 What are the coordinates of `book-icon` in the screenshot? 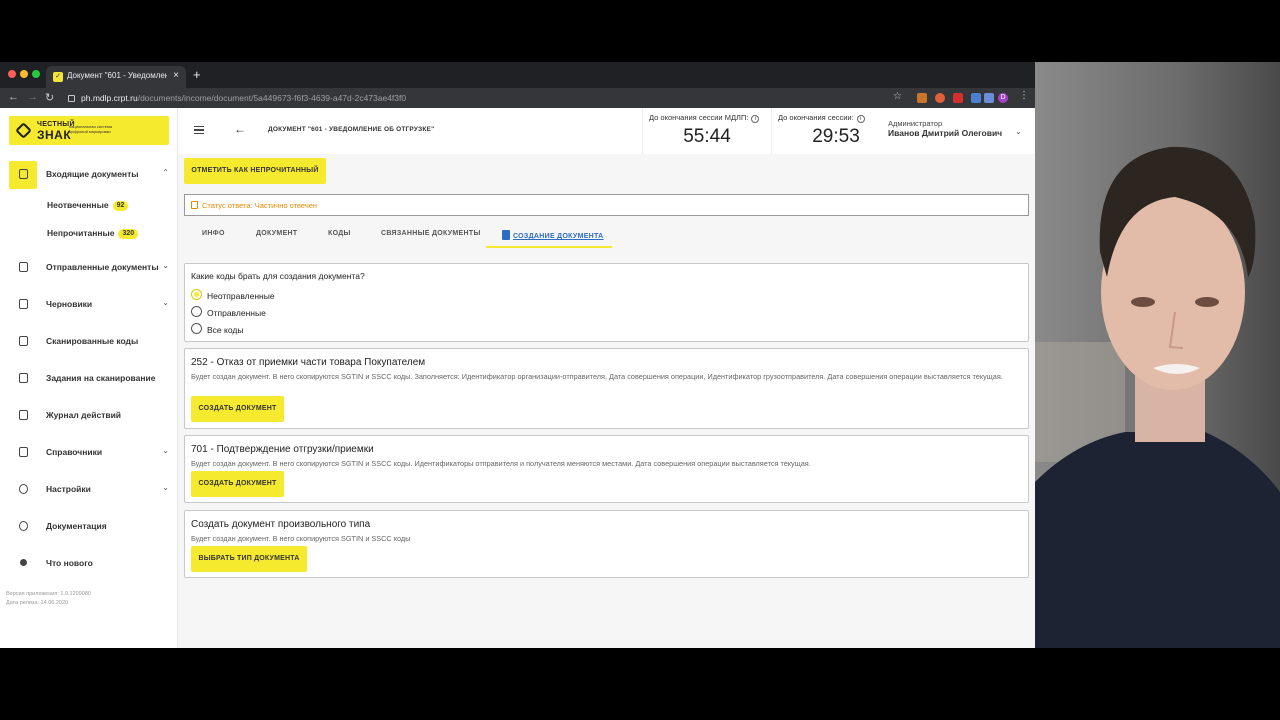 It's located at (23, 452).